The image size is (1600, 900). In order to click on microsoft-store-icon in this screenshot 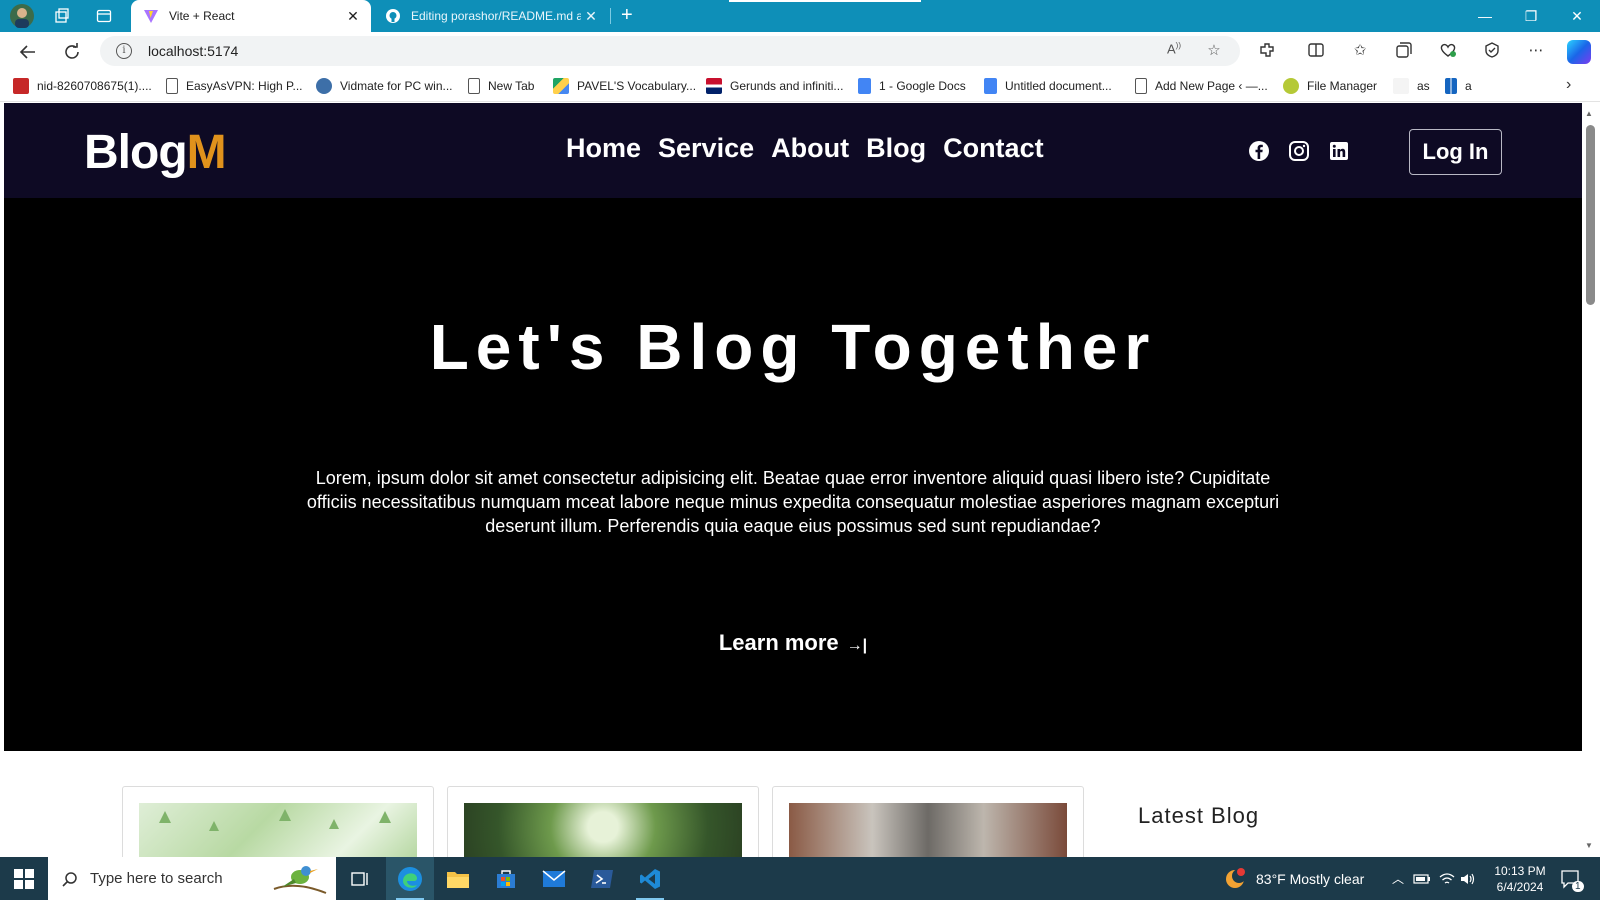, I will do `click(506, 878)`.